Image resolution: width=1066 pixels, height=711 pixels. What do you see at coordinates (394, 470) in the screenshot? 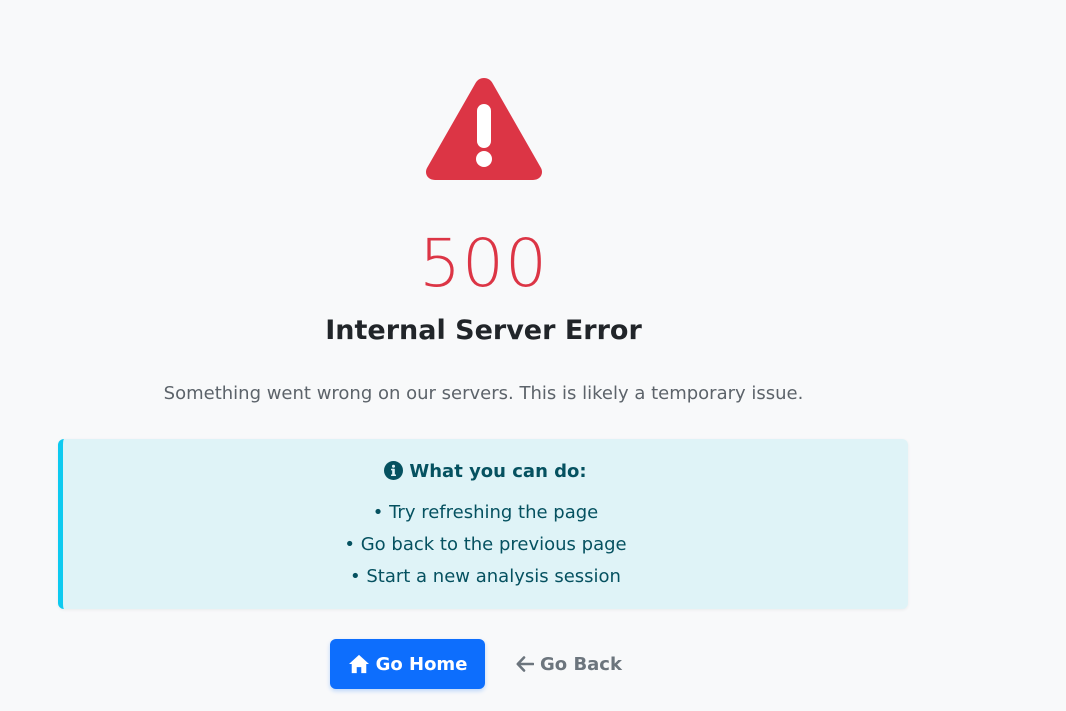
I see `info-circle-icon` at bounding box center [394, 470].